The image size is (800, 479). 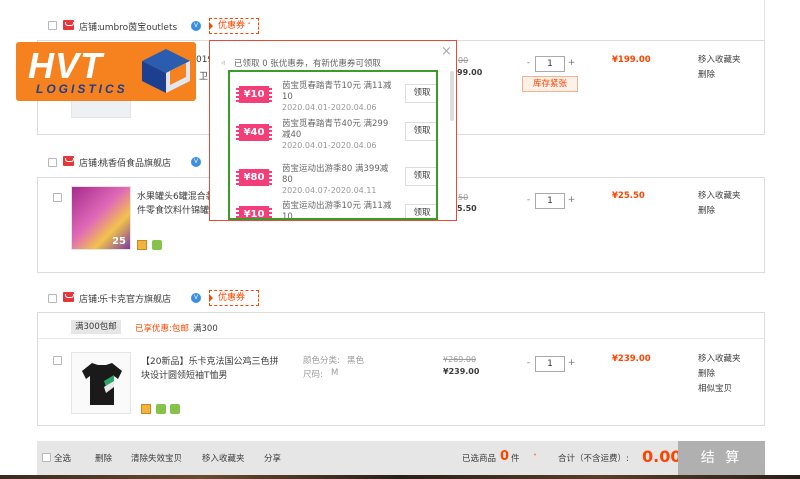 What do you see at coordinates (248, 26) in the screenshot?
I see `chevron-up-icon: ˄` at bounding box center [248, 26].